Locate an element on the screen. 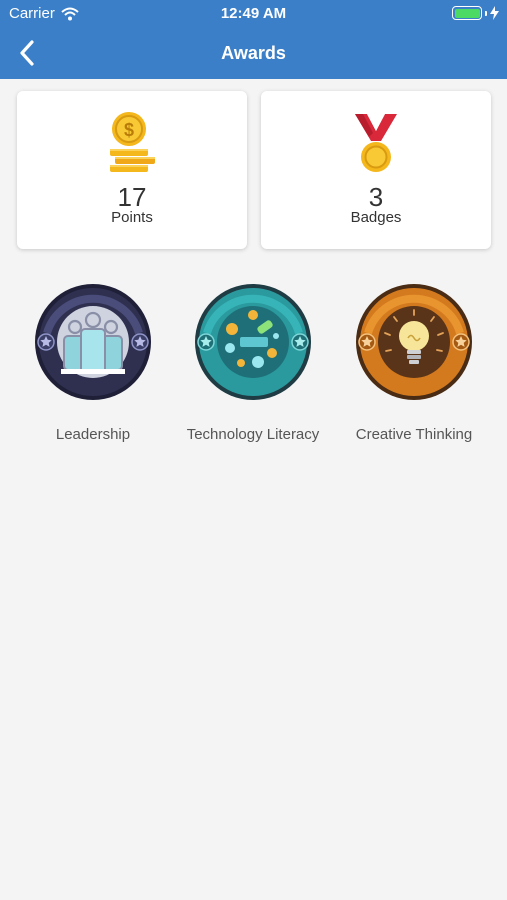  page-title: Awards is located at coordinates (253, 53).